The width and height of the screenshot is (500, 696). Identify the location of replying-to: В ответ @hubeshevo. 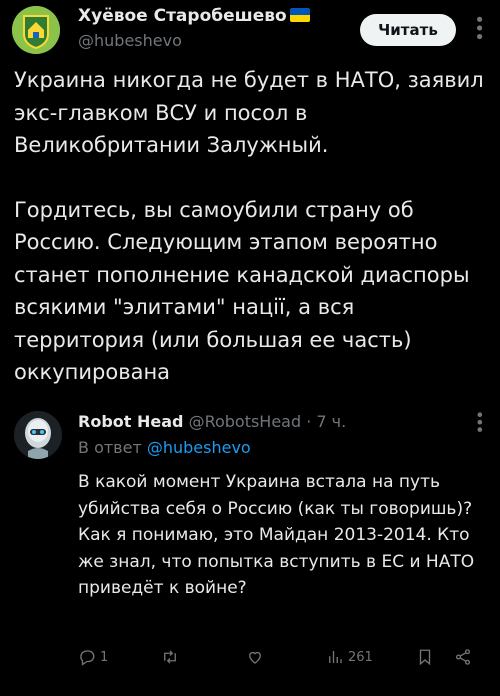
(164, 447).